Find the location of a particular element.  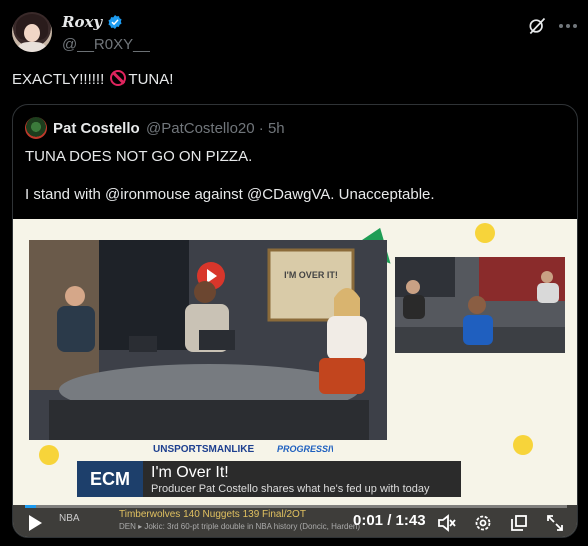

video-time: 0:01 / 1:43 is located at coordinates (389, 520).